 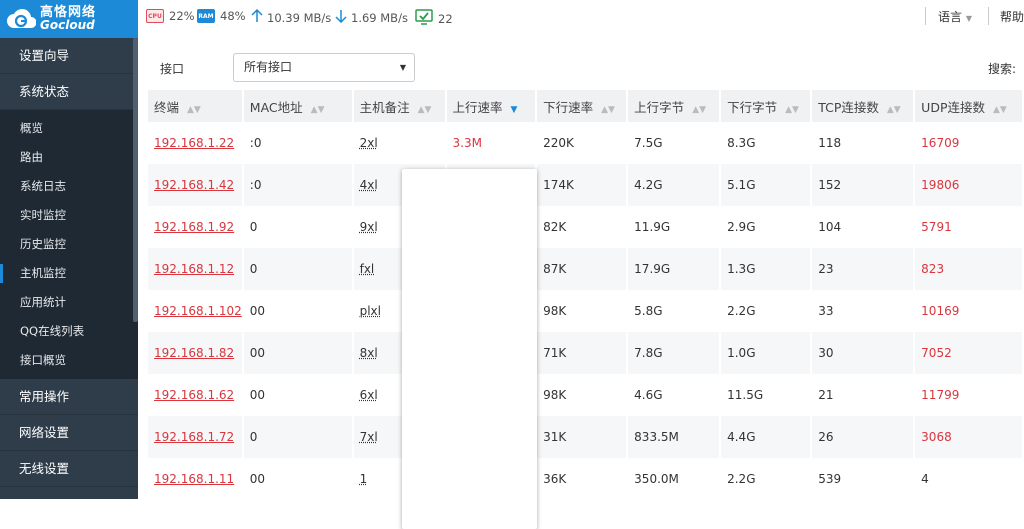 I want to click on sidebar-item-wireless-settings: 无线设置, so click(x=69, y=469).